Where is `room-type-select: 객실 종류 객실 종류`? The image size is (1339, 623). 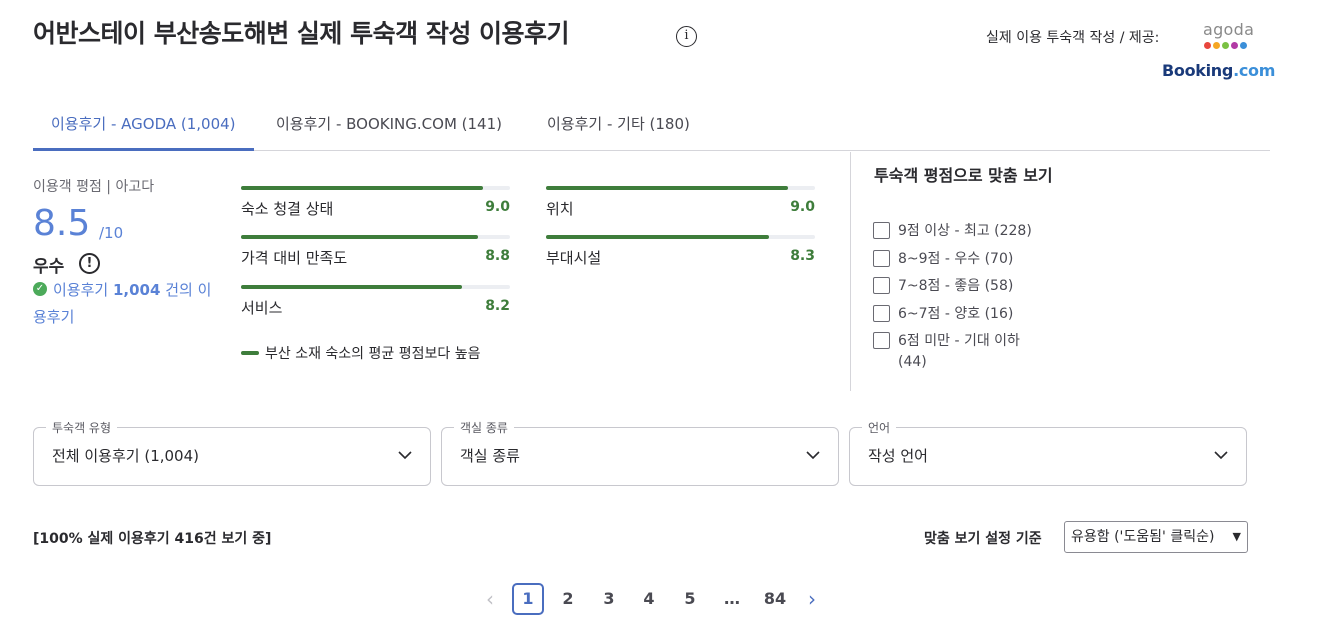
room-type-select: 객실 종류 객실 종류 is located at coordinates (640, 452).